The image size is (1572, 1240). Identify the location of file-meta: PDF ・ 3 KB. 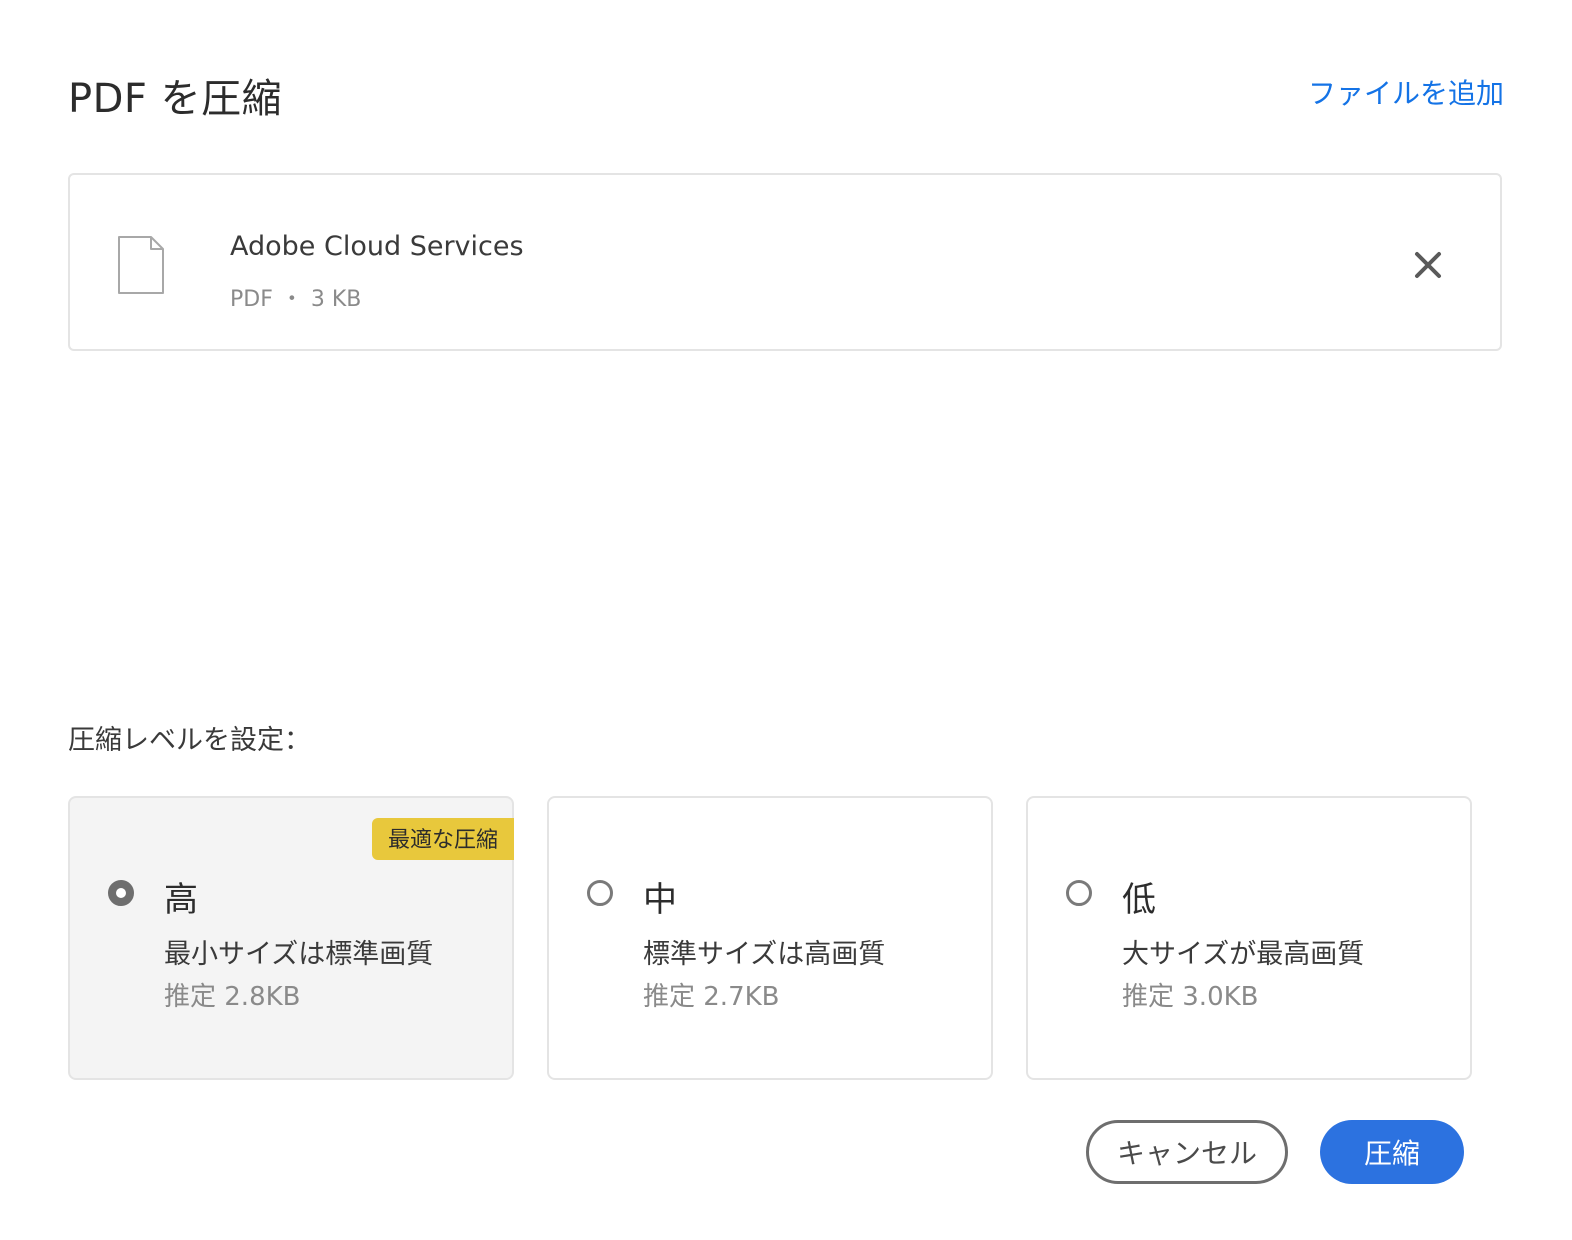
(295, 297).